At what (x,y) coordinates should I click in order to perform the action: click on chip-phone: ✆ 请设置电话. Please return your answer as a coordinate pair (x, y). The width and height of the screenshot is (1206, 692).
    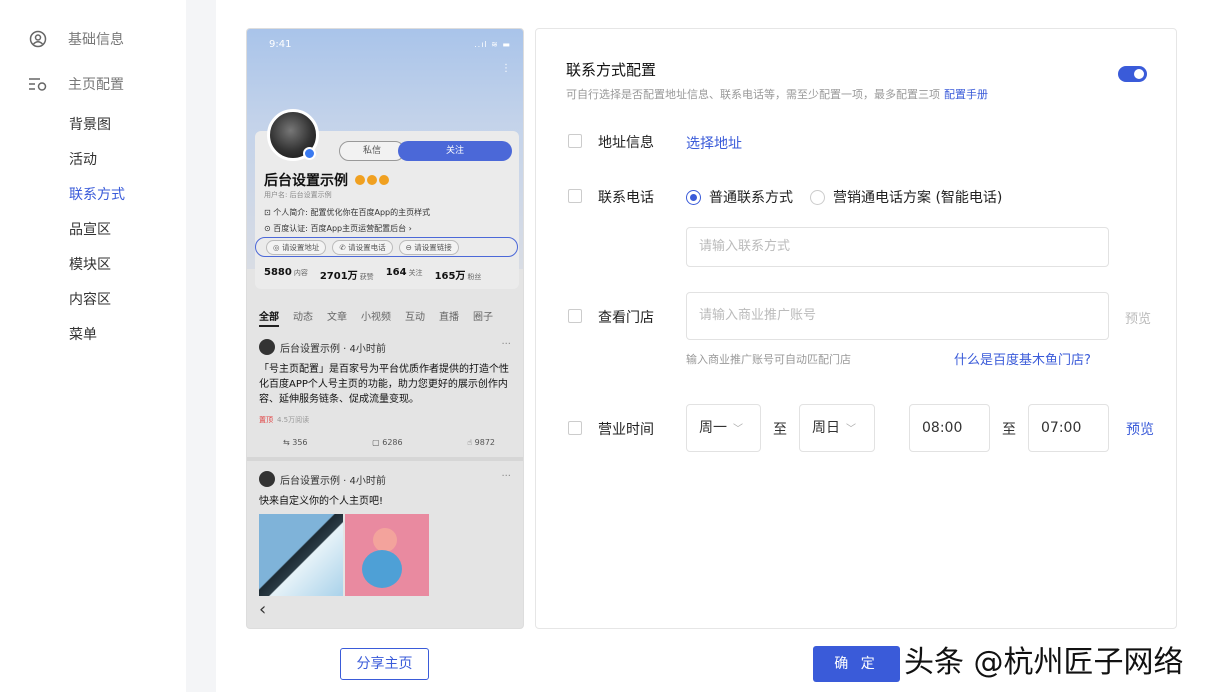
    Looking at the image, I should click on (362, 247).